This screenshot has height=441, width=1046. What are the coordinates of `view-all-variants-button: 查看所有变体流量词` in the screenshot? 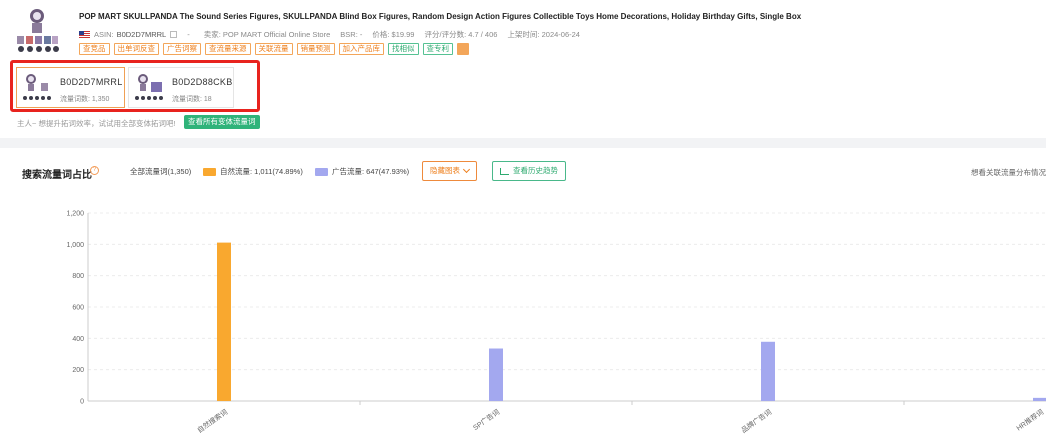 It's located at (222, 122).